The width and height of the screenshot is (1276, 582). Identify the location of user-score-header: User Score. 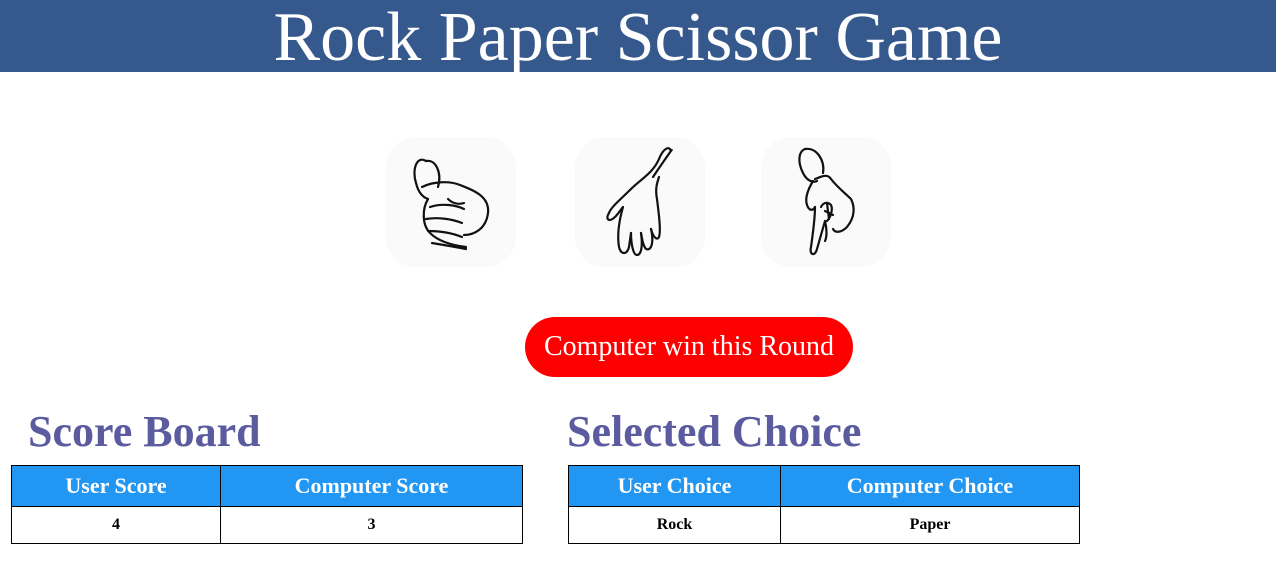
(116, 486).